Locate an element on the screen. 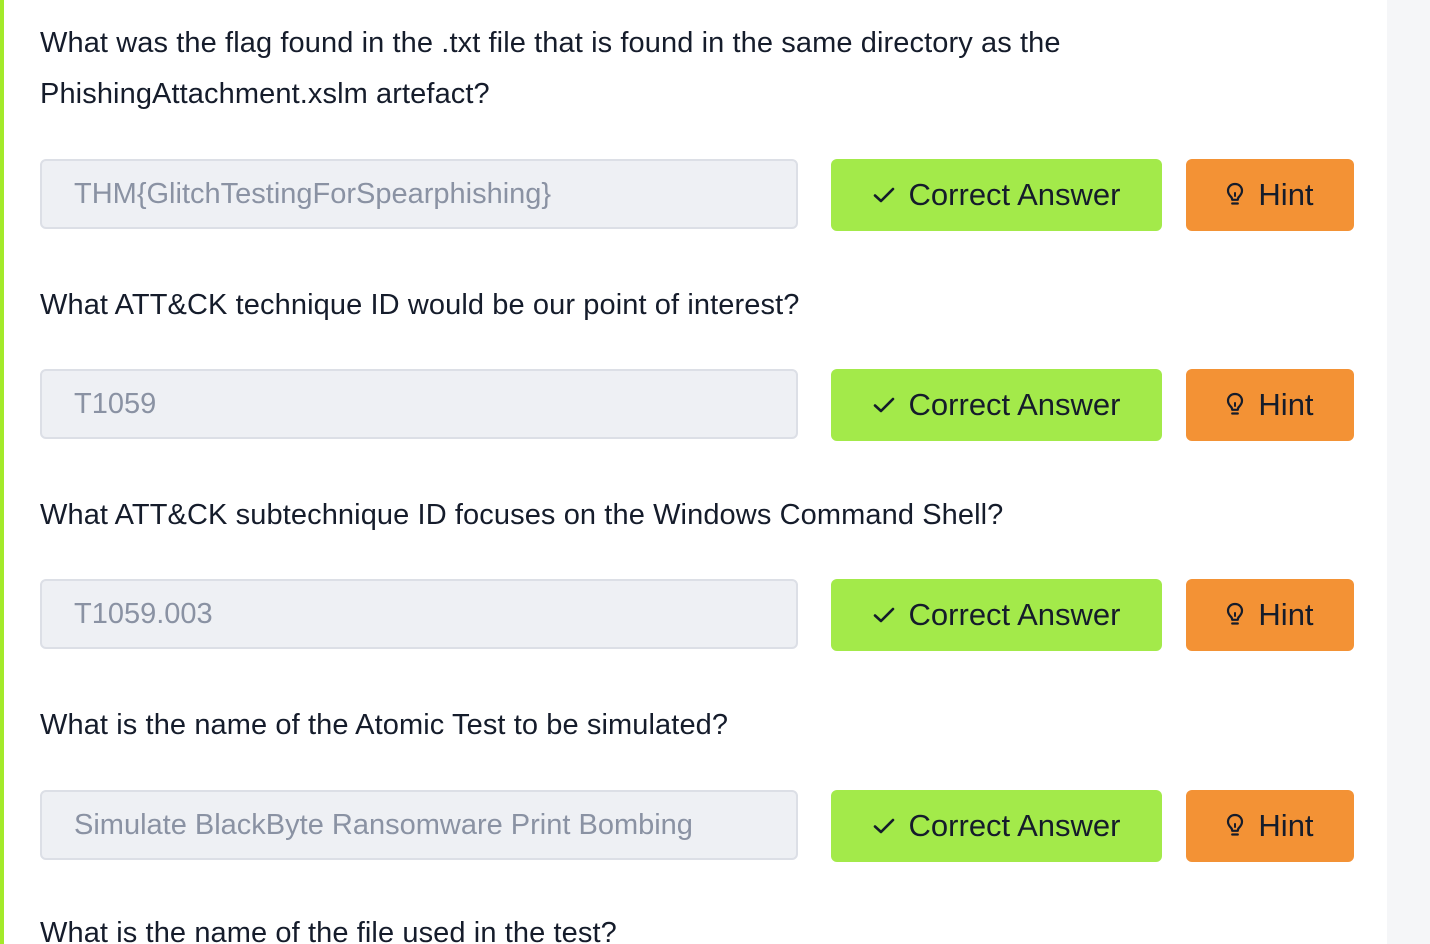 Image resolution: width=1430 pixels, height=944 pixels. question-4-answer-field is located at coordinates (419, 825).